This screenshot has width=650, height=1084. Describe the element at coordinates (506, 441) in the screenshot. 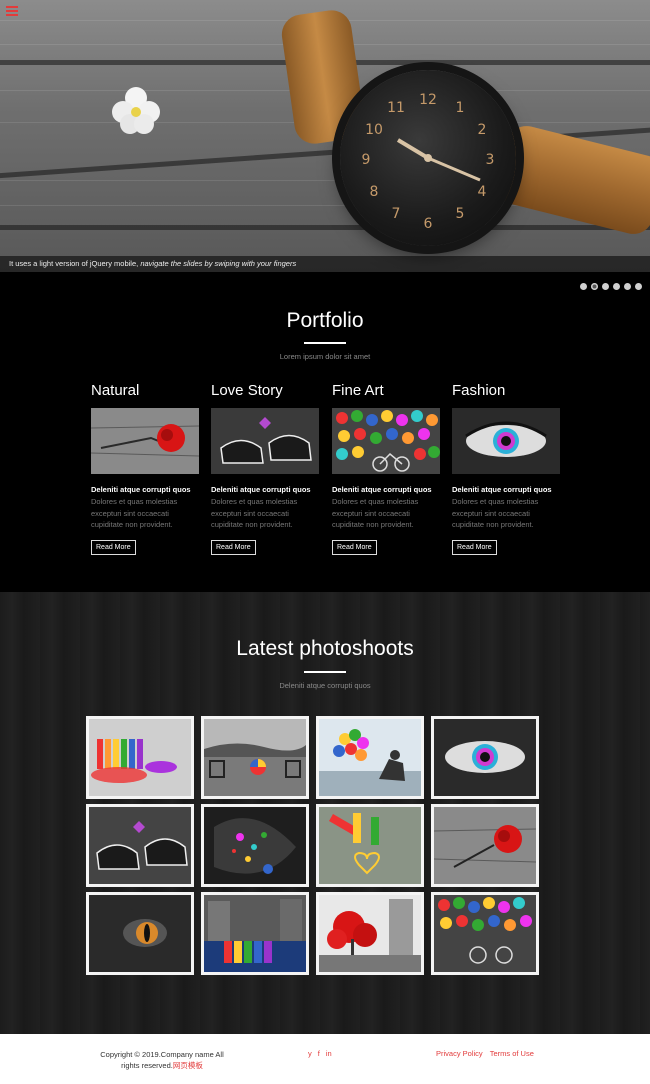

I see `eye-photo` at that location.